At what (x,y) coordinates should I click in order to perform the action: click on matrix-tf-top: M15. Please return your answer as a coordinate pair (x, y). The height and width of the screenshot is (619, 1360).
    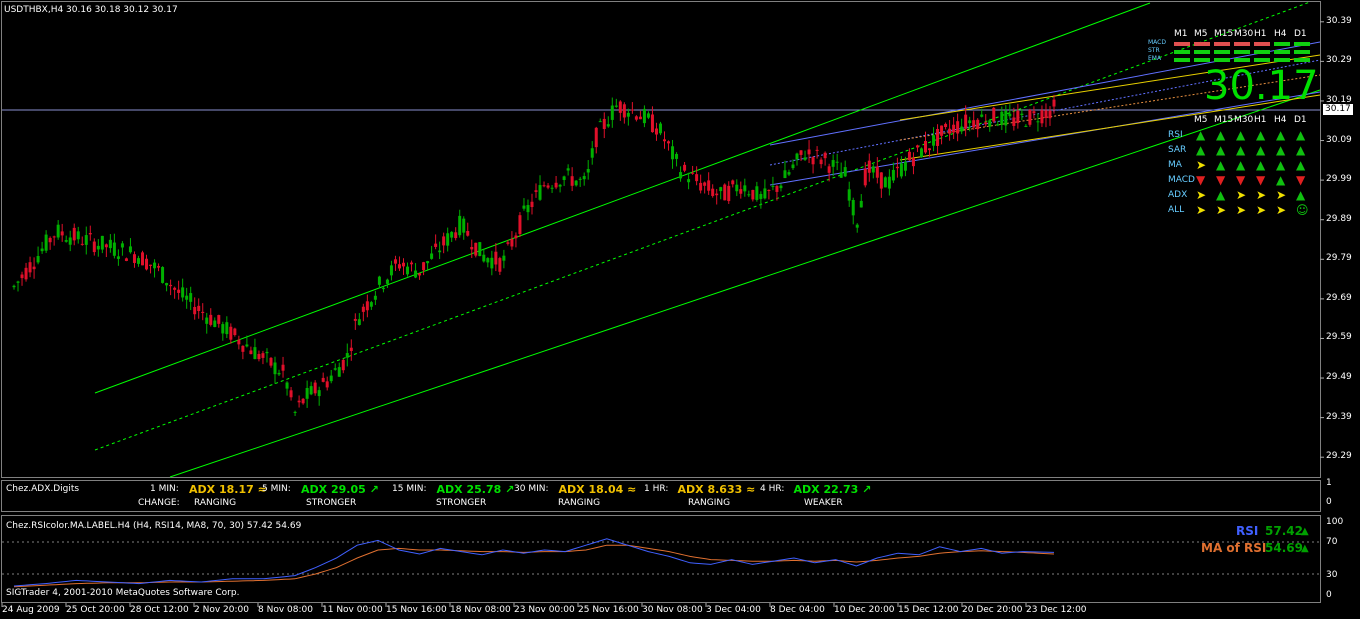
    Looking at the image, I should click on (1224, 34).